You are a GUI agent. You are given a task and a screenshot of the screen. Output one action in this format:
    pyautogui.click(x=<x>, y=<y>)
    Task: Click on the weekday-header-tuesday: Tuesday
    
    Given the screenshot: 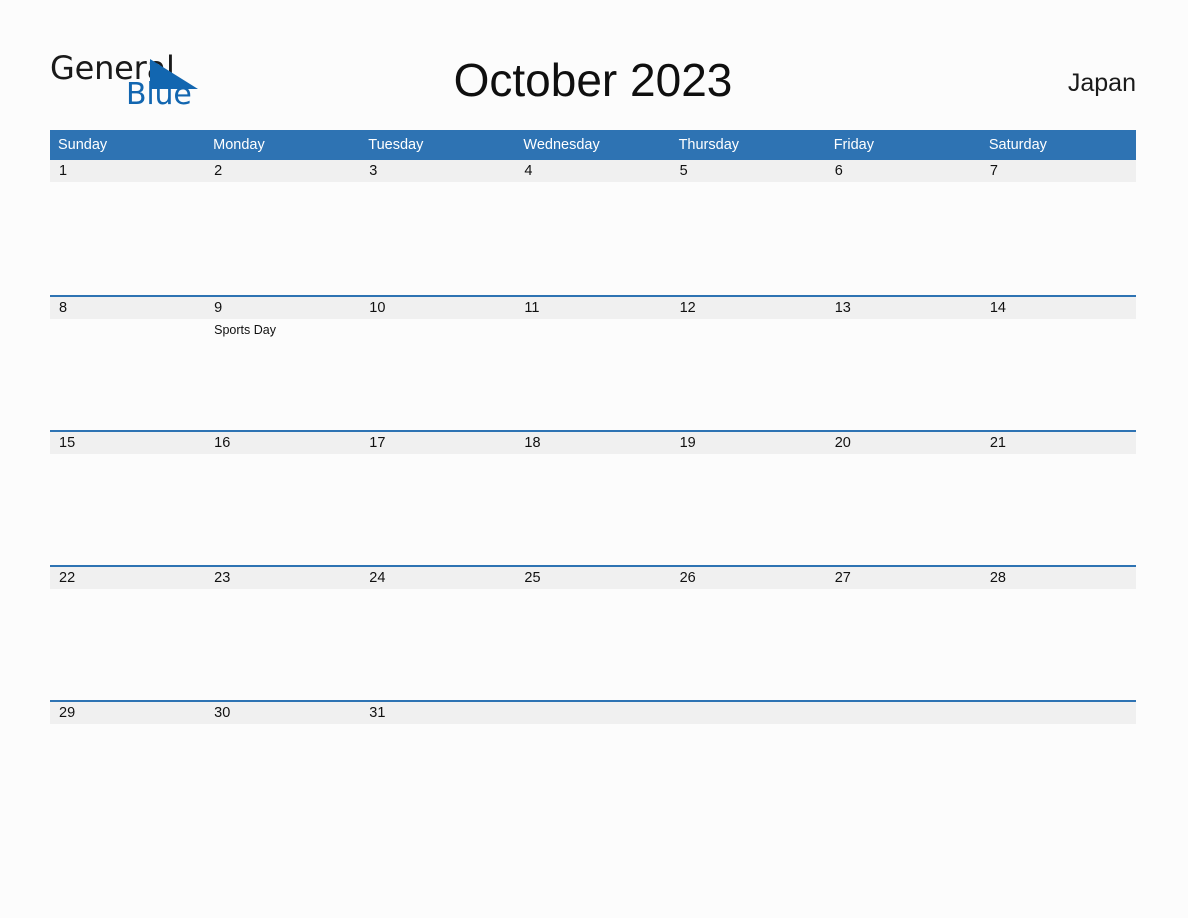 What is the action you would take?
    pyautogui.click(x=396, y=145)
    